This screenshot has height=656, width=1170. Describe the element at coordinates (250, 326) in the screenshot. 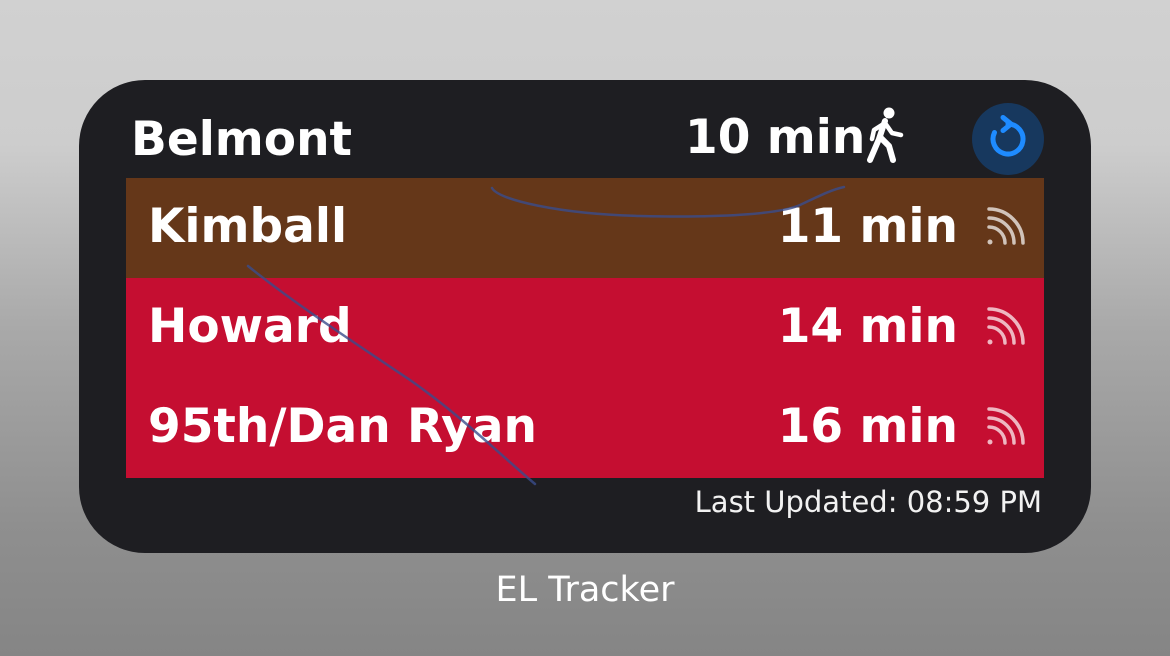

I see `destination-label: Howard` at that location.